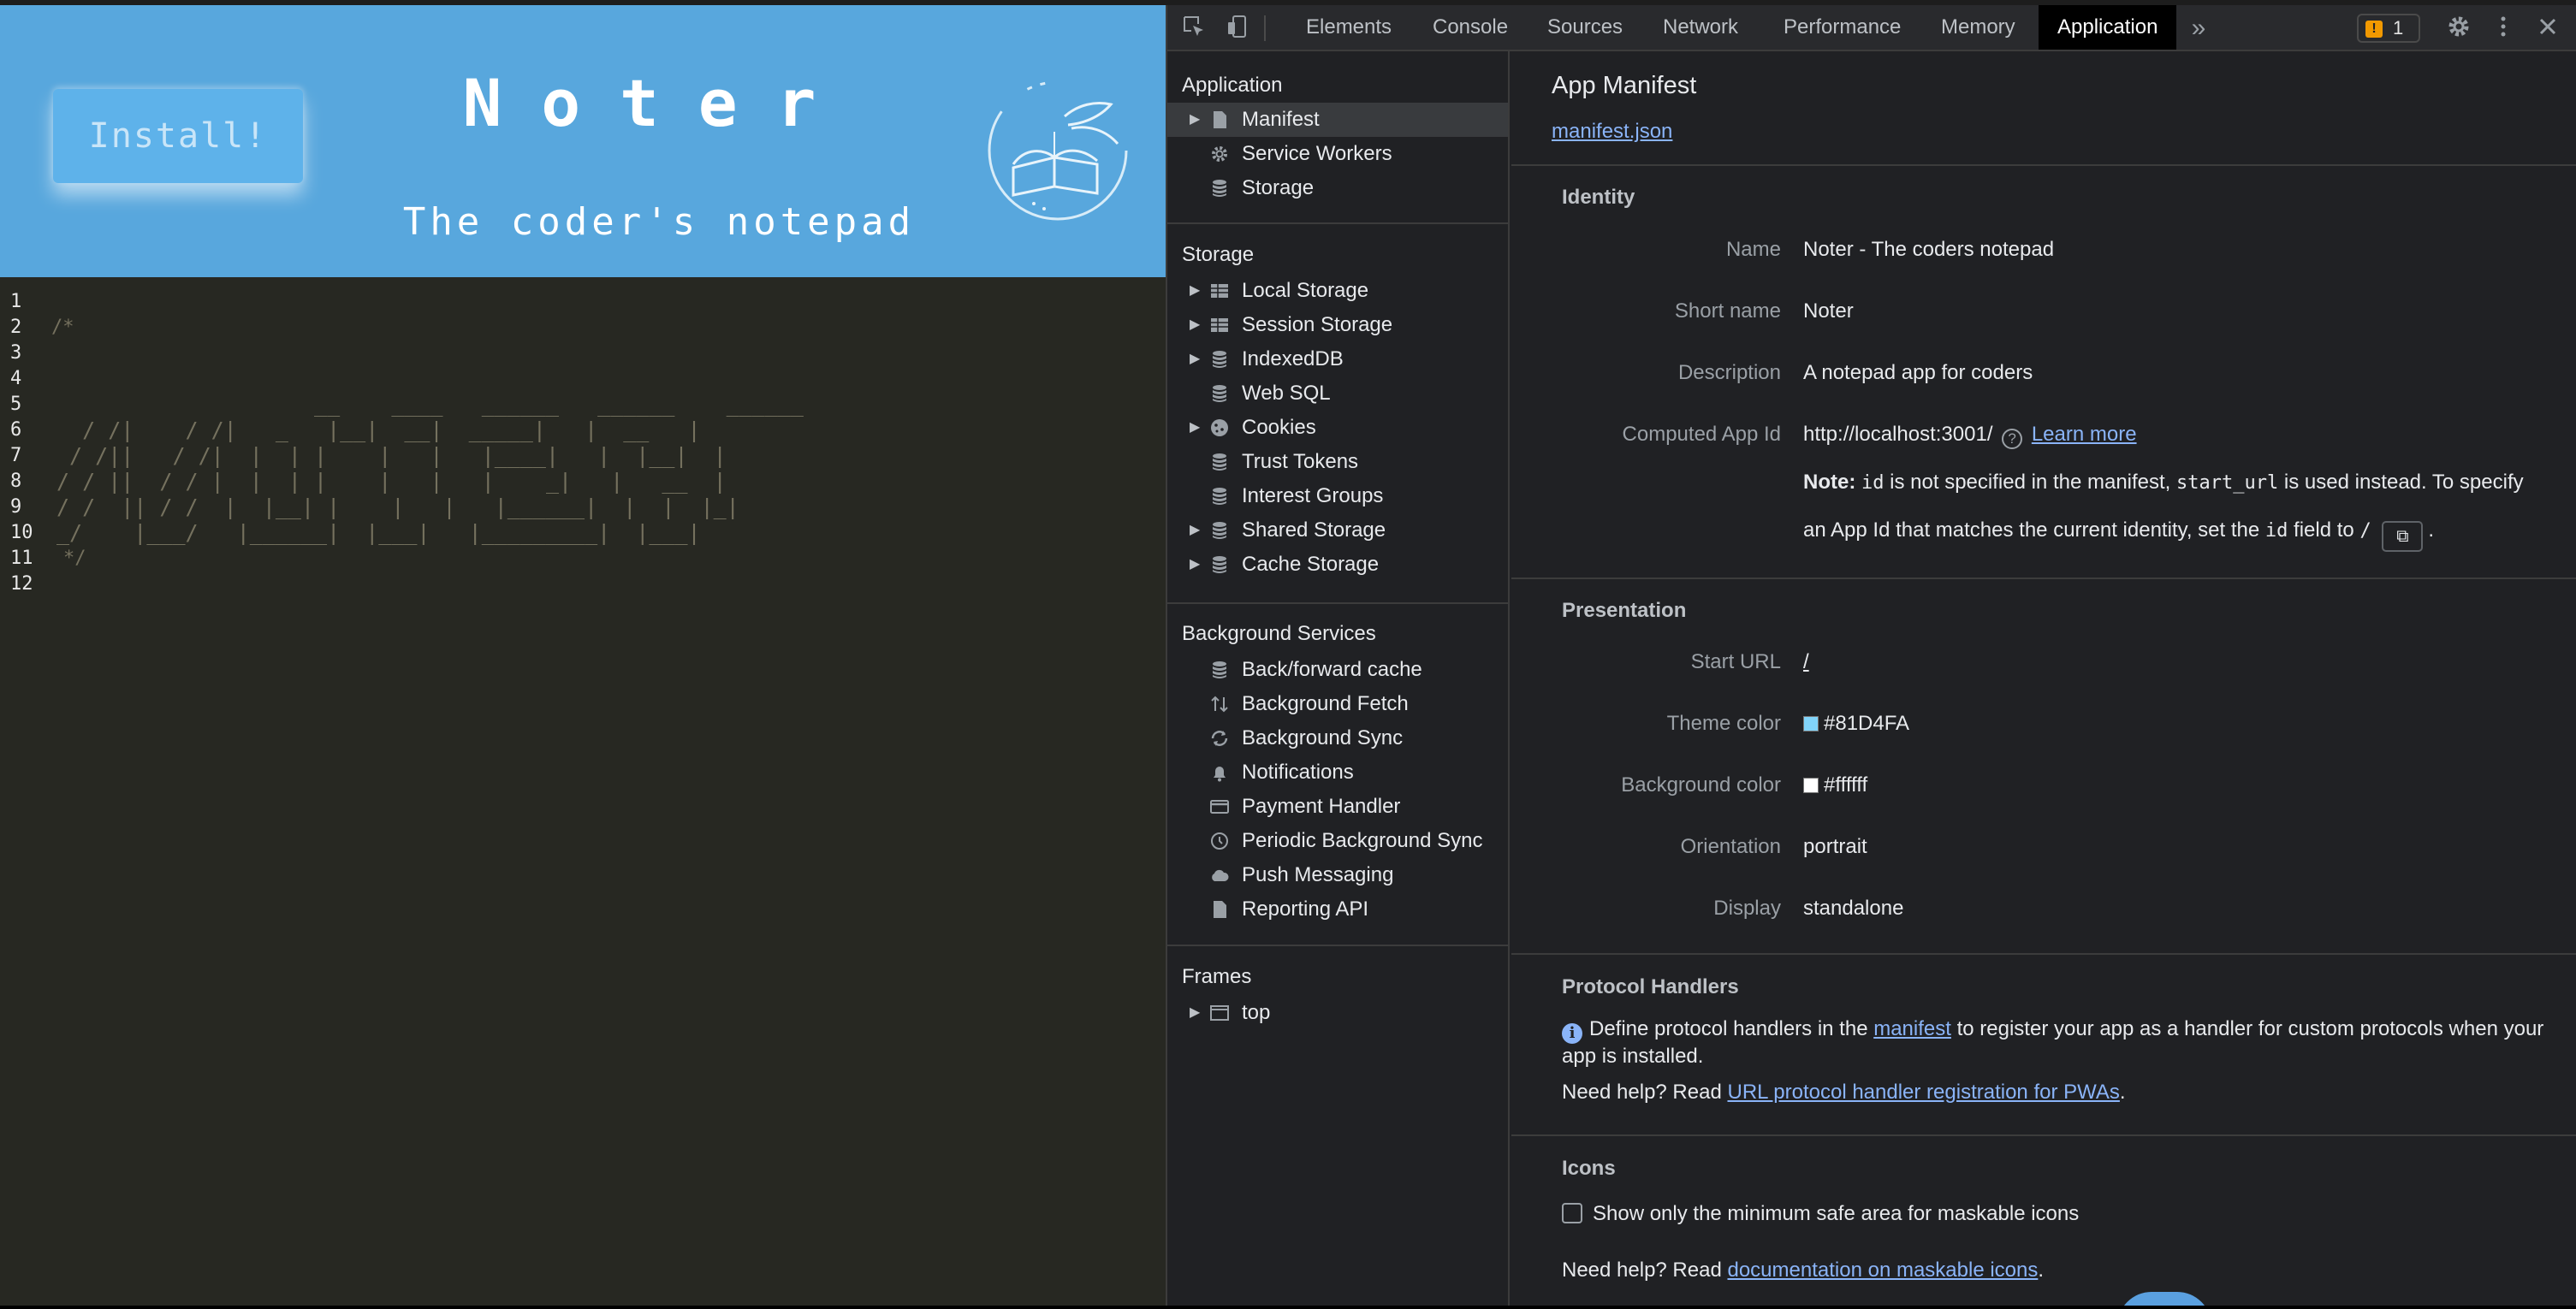  Describe the element at coordinates (1723, 723) in the screenshot. I see `theme-color-label: Theme color` at that location.